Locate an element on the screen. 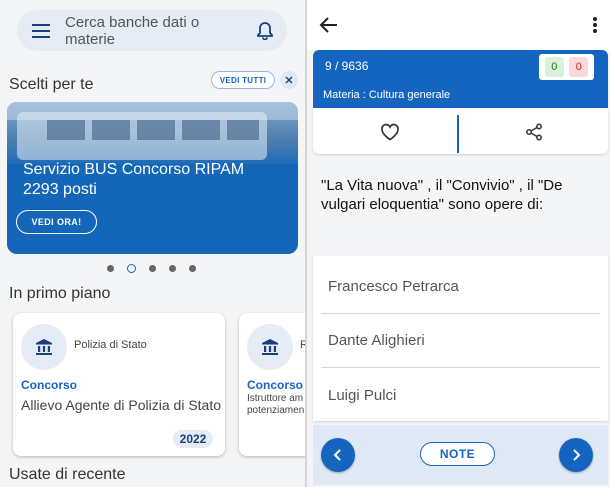 This screenshot has width=610, height=487. note-button: NOTE is located at coordinates (457, 454).